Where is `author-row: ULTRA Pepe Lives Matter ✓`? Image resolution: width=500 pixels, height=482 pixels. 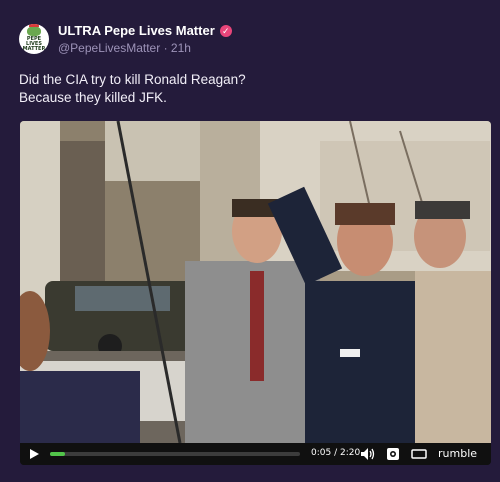 author-row: ULTRA Pepe Lives Matter ✓ is located at coordinates (145, 30).